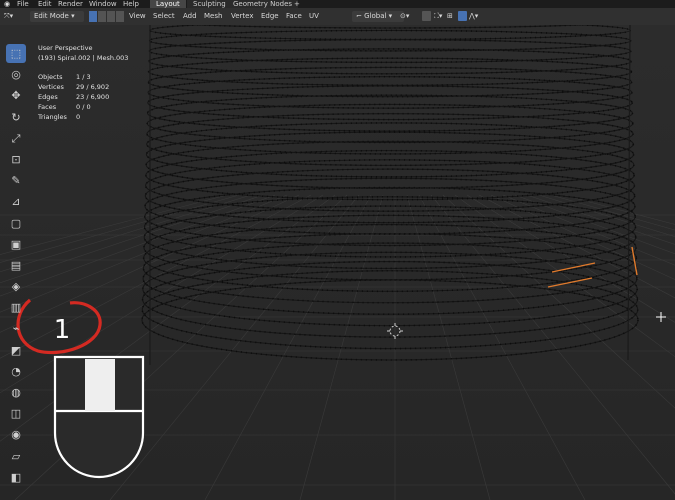  What do you see at coordinates (8, 16) in the screenshot?
I see `editor-type-icon: ⤧▾` at bounding box center [8, 16].